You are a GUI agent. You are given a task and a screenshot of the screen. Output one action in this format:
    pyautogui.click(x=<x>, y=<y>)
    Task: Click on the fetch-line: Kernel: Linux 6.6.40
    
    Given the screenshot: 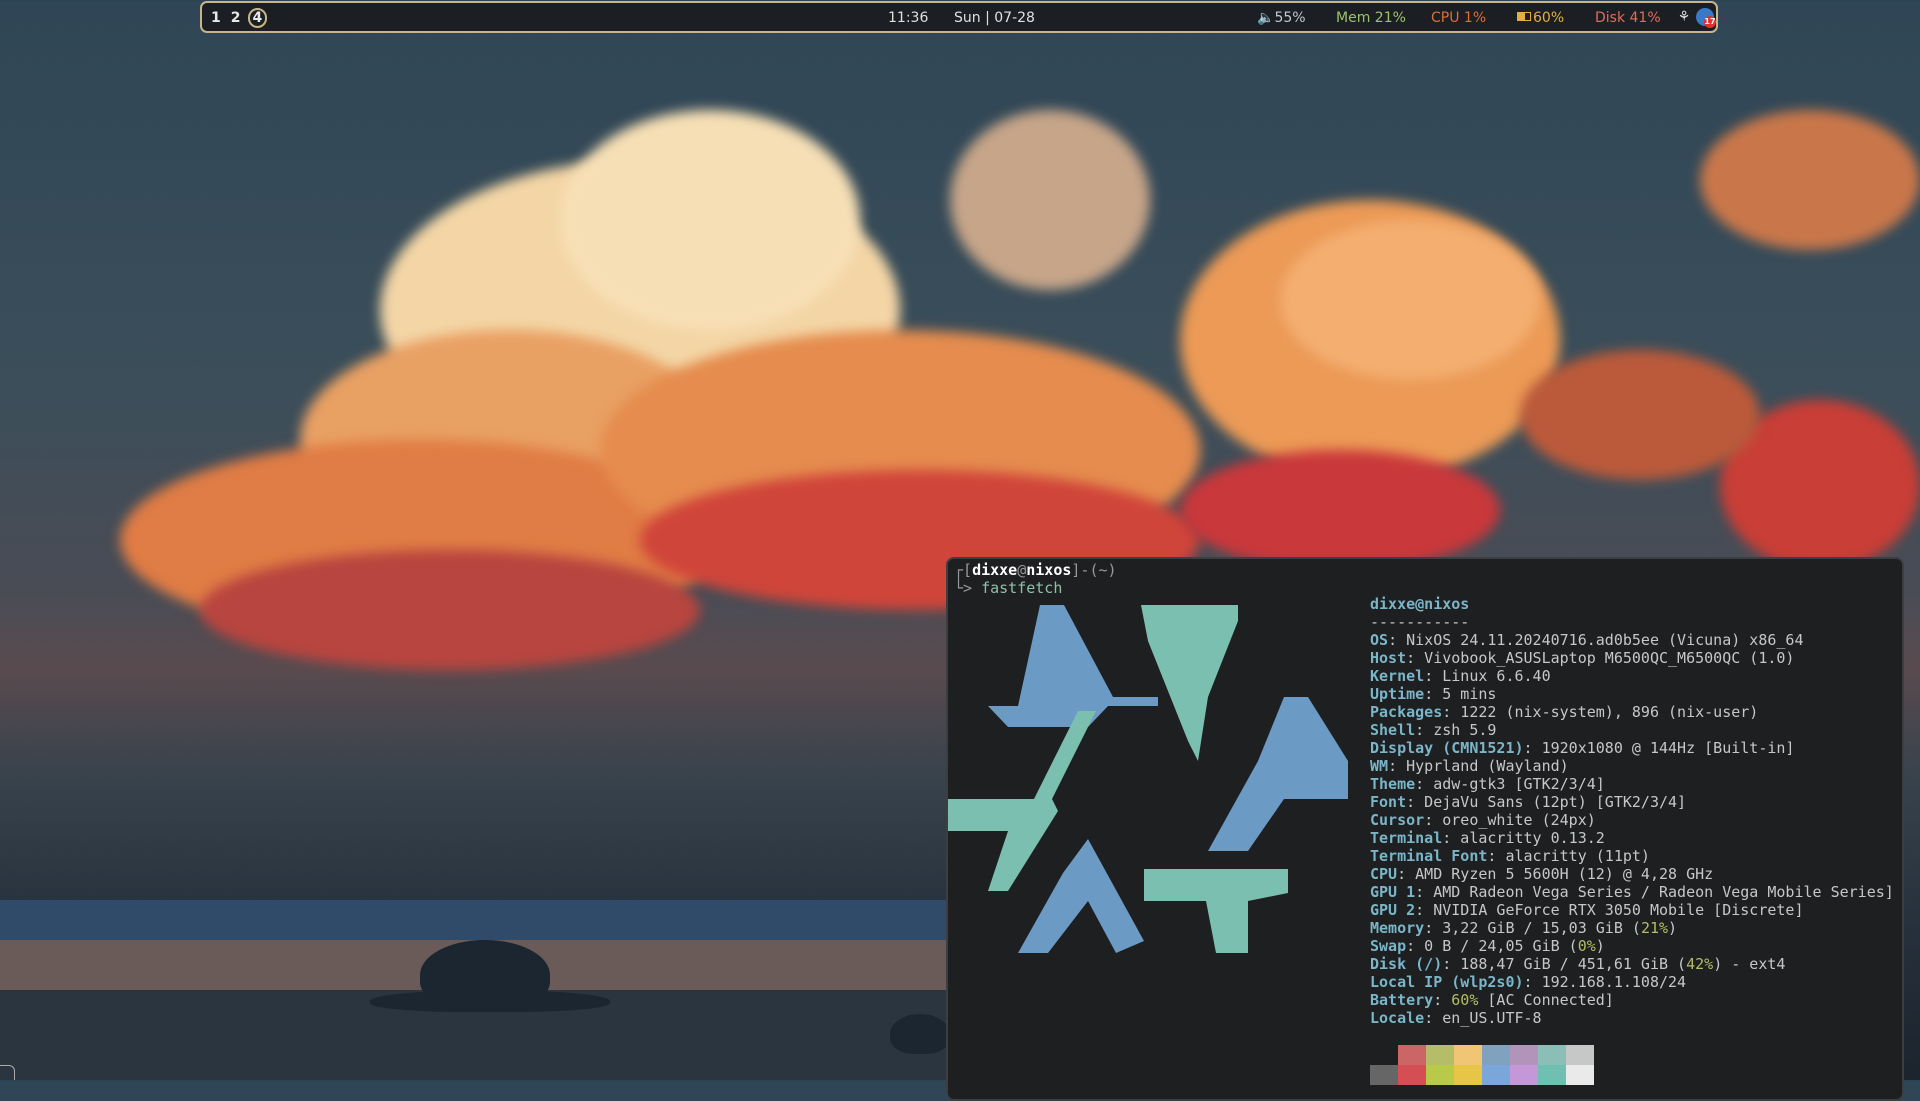 What is the action you would take?
    pyautogui.click(x=1460, y=676)
    